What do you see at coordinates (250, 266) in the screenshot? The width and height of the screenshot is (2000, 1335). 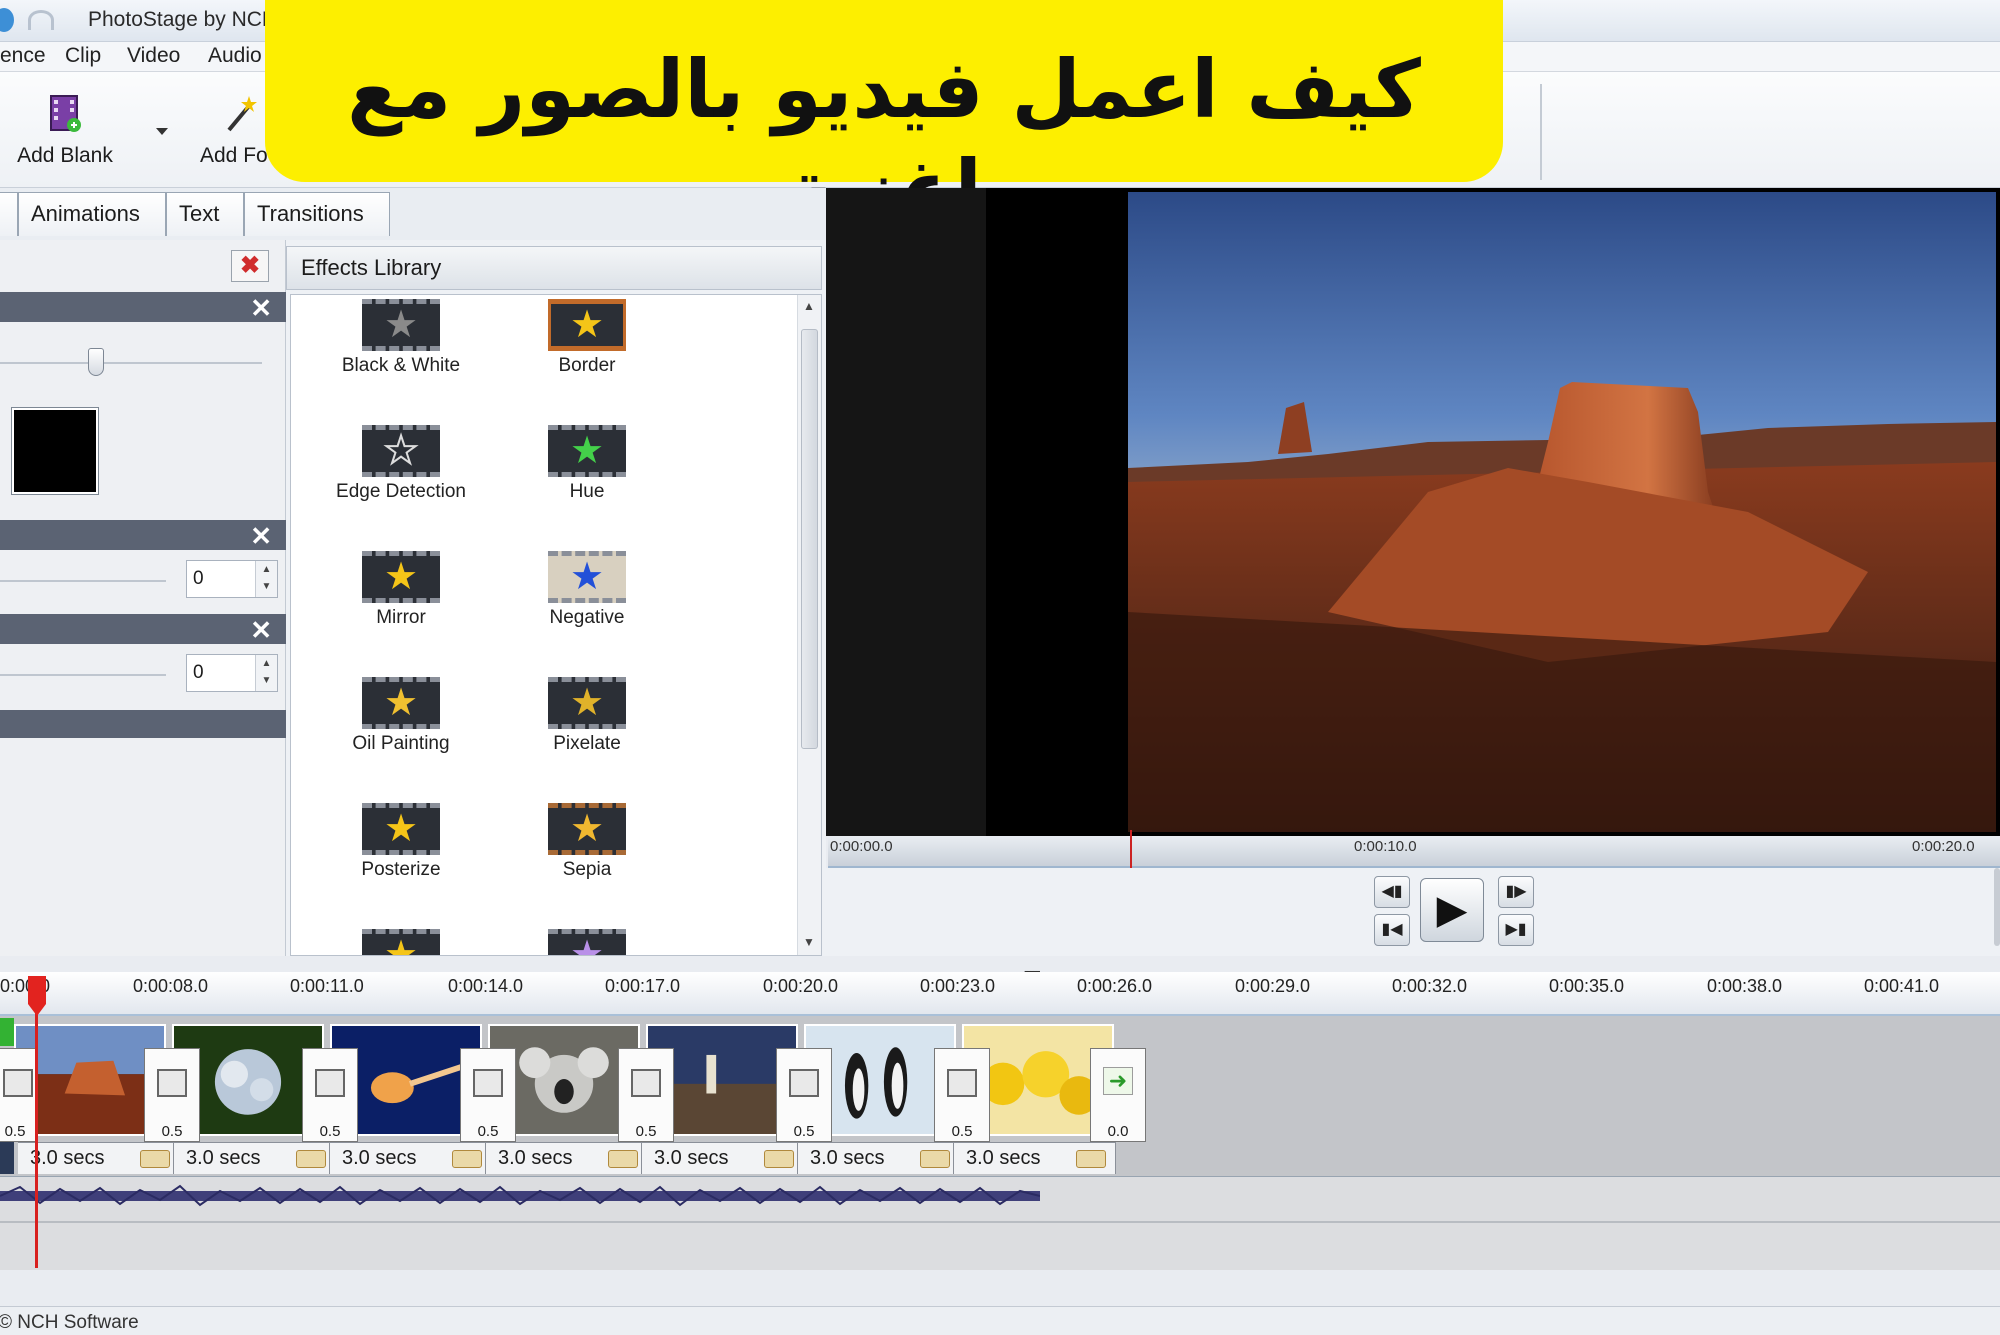 I see `delete-effect-button: ✖` at bounding box center [250, 266].